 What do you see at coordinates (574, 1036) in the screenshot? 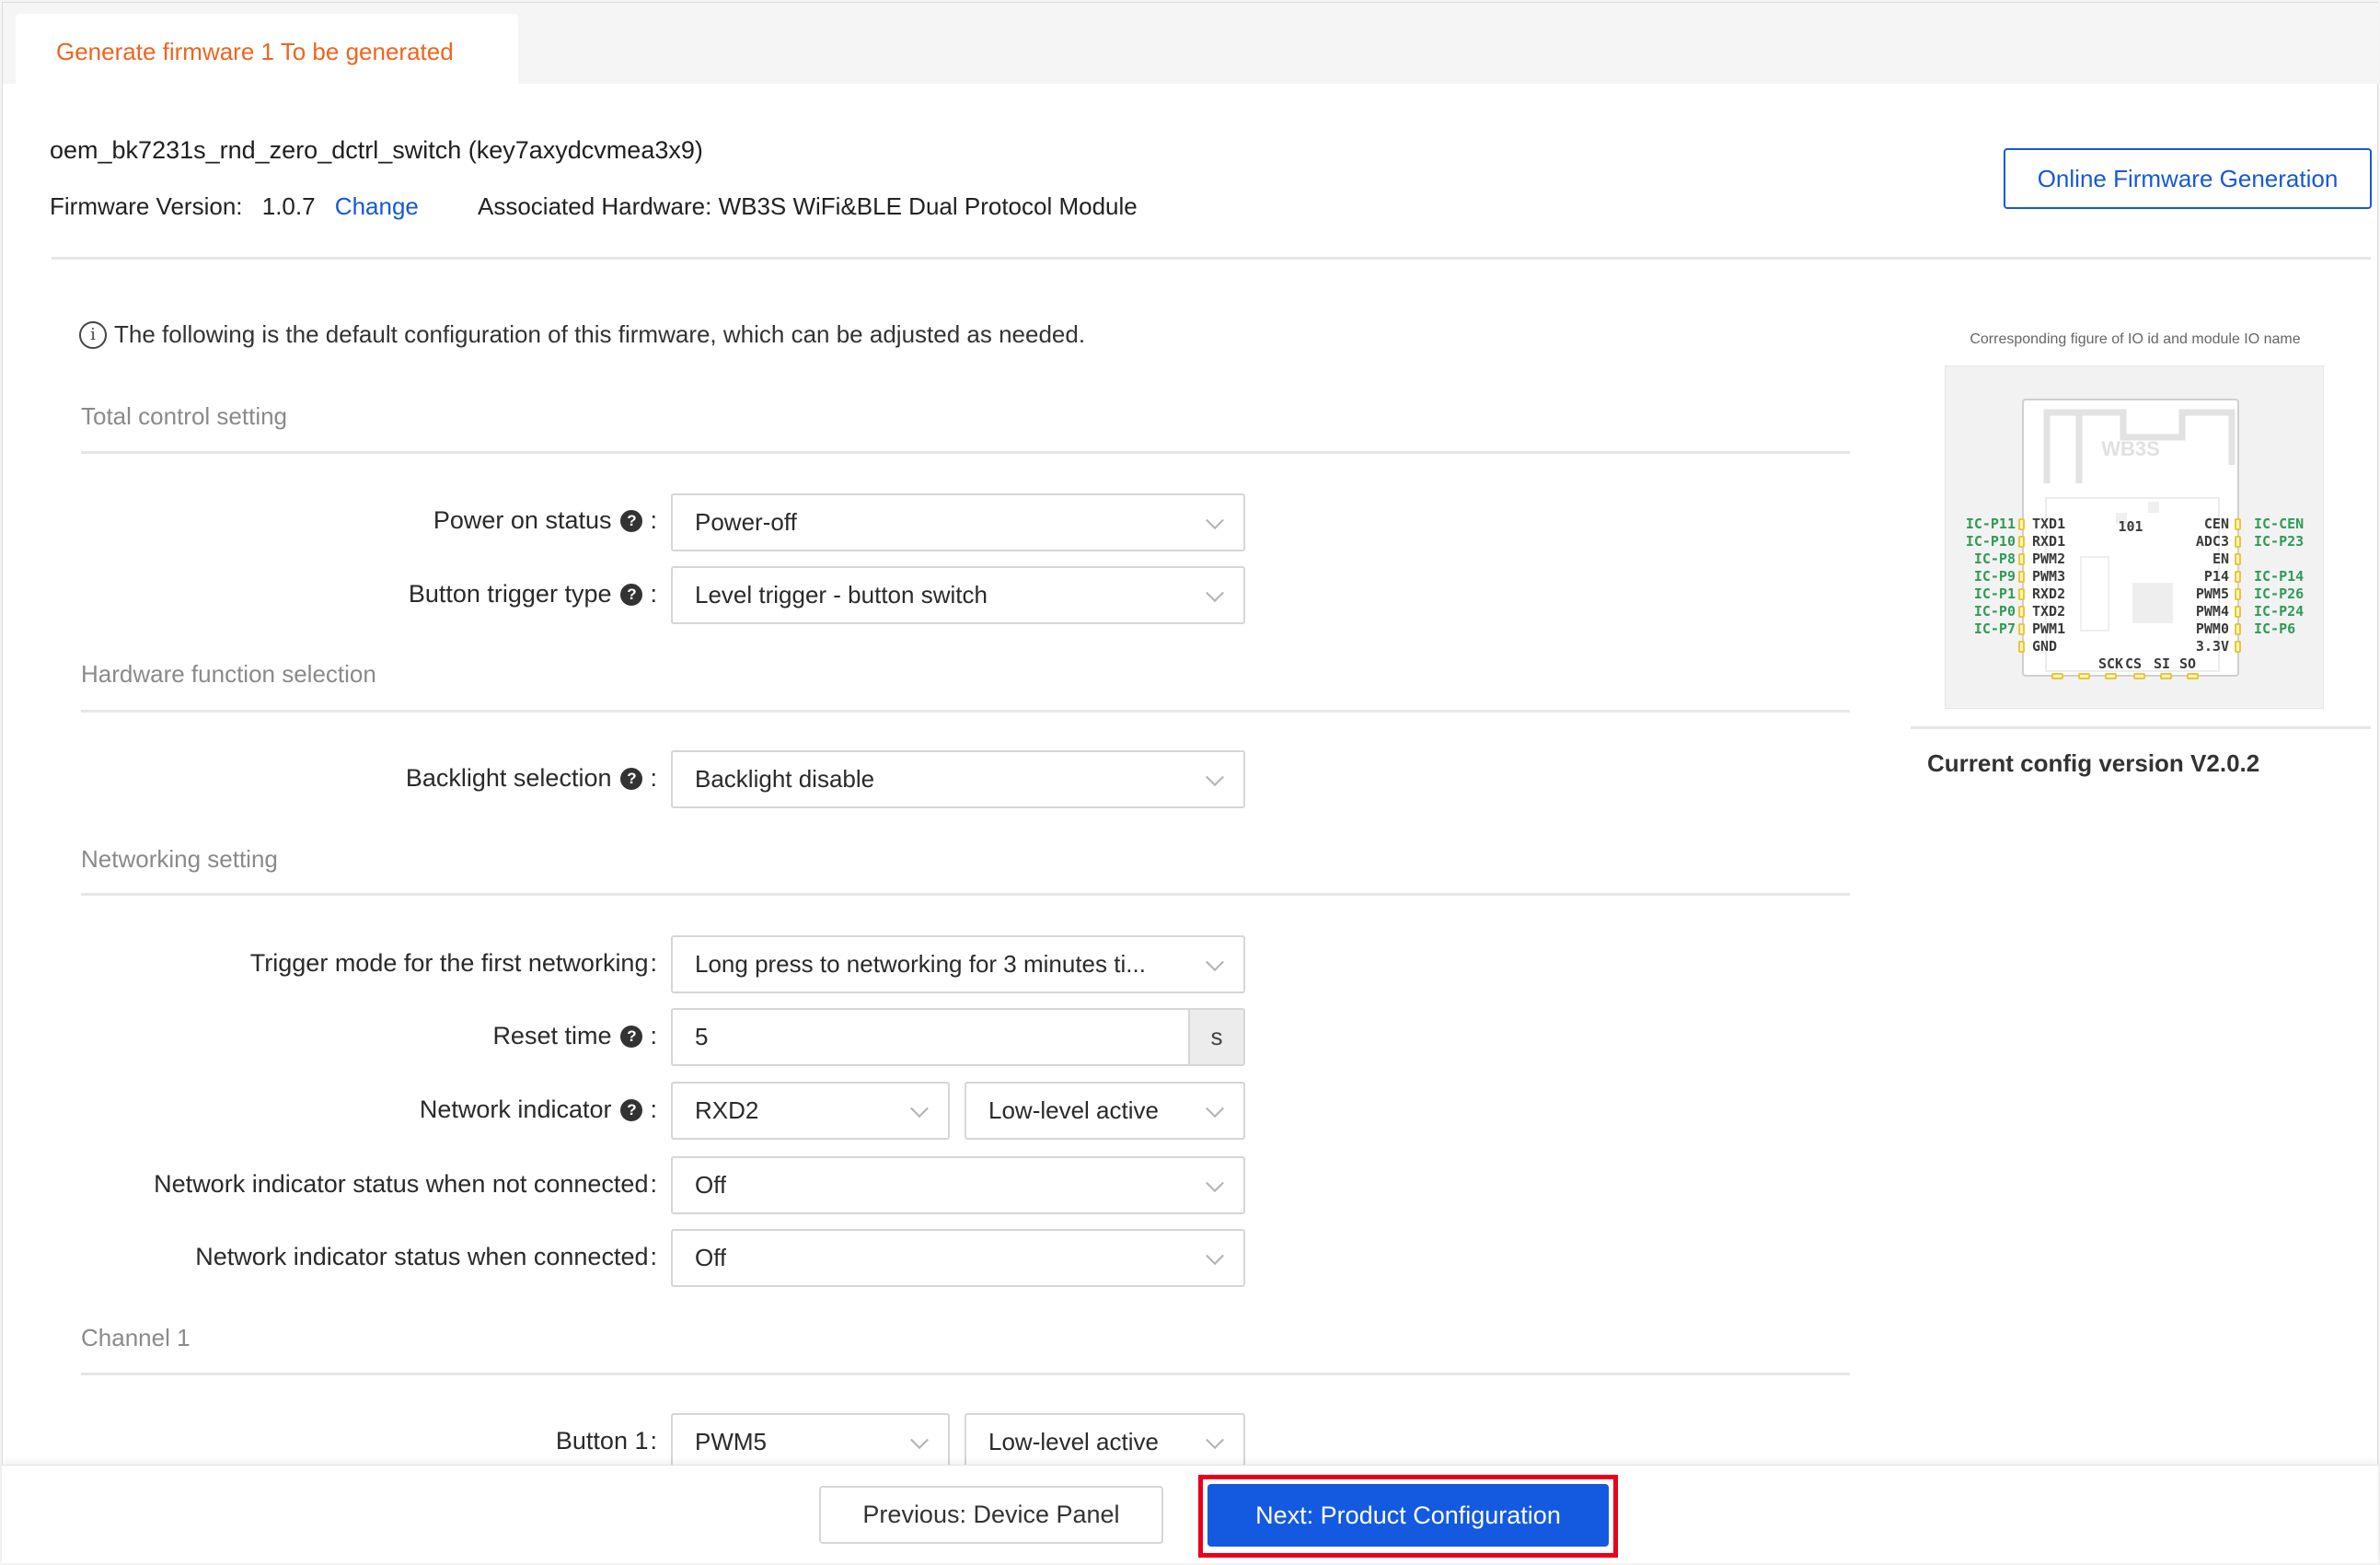
I see `reset-time-label: Reset time ? :` at bounding box center [574, 1036].